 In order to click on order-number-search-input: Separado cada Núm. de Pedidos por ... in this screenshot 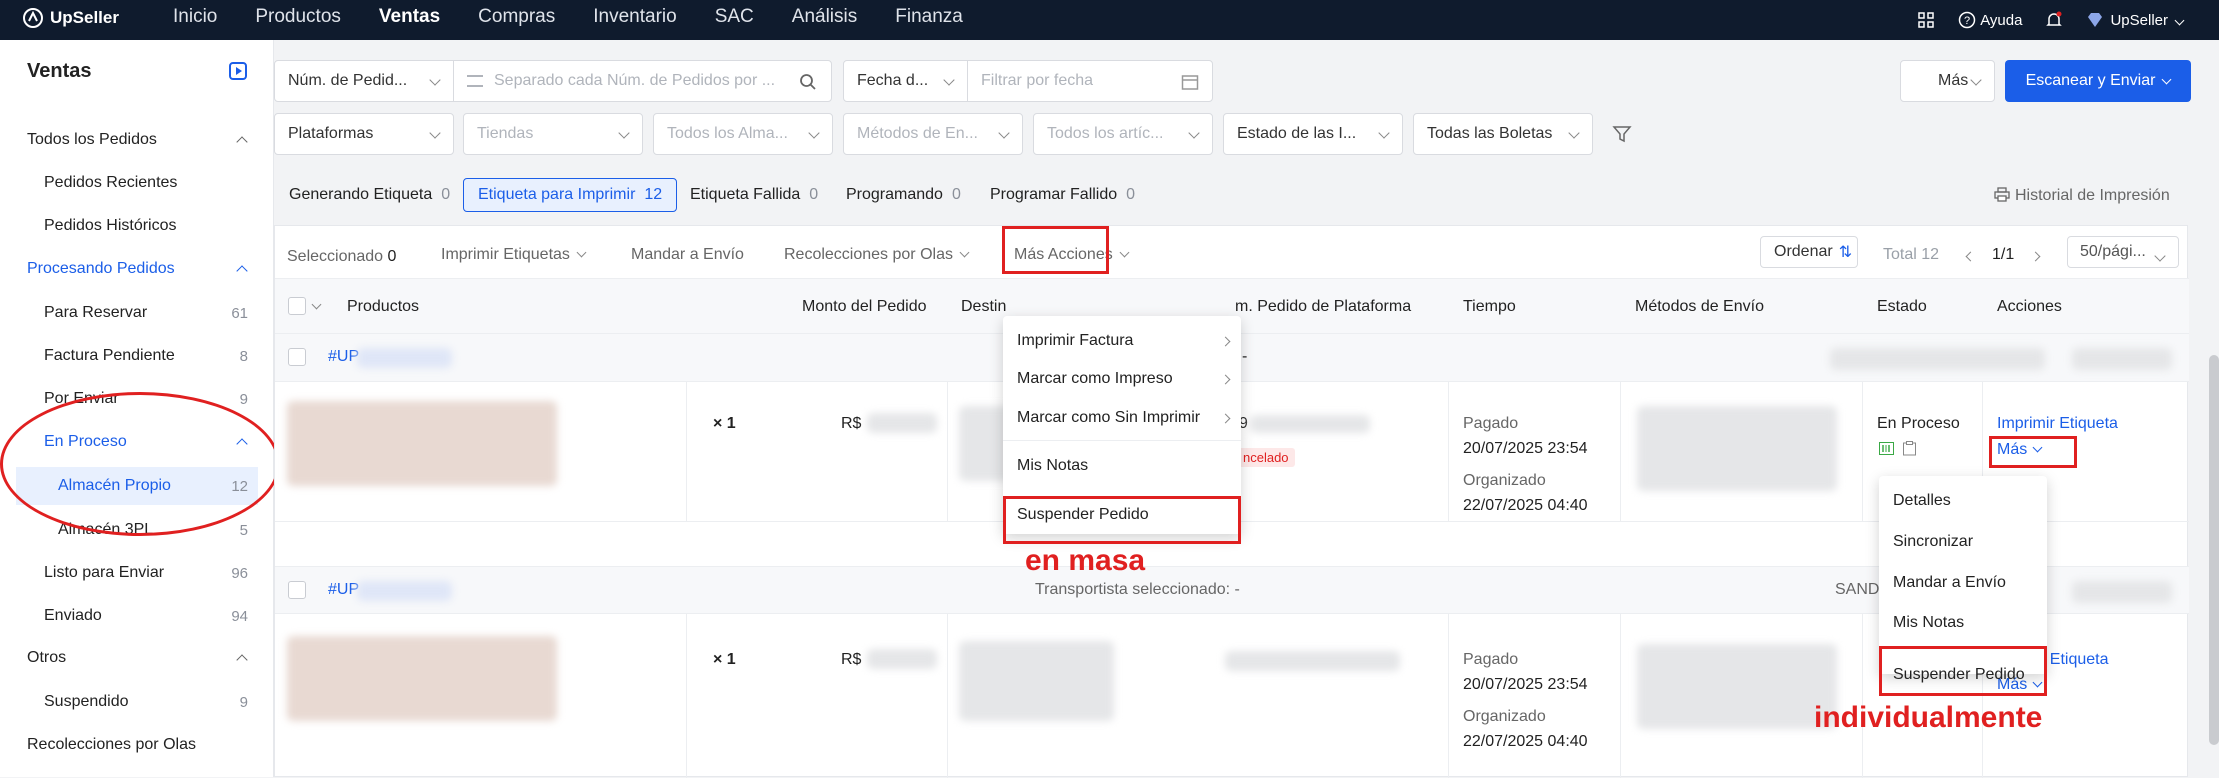, I will do `click(642, 81)`.